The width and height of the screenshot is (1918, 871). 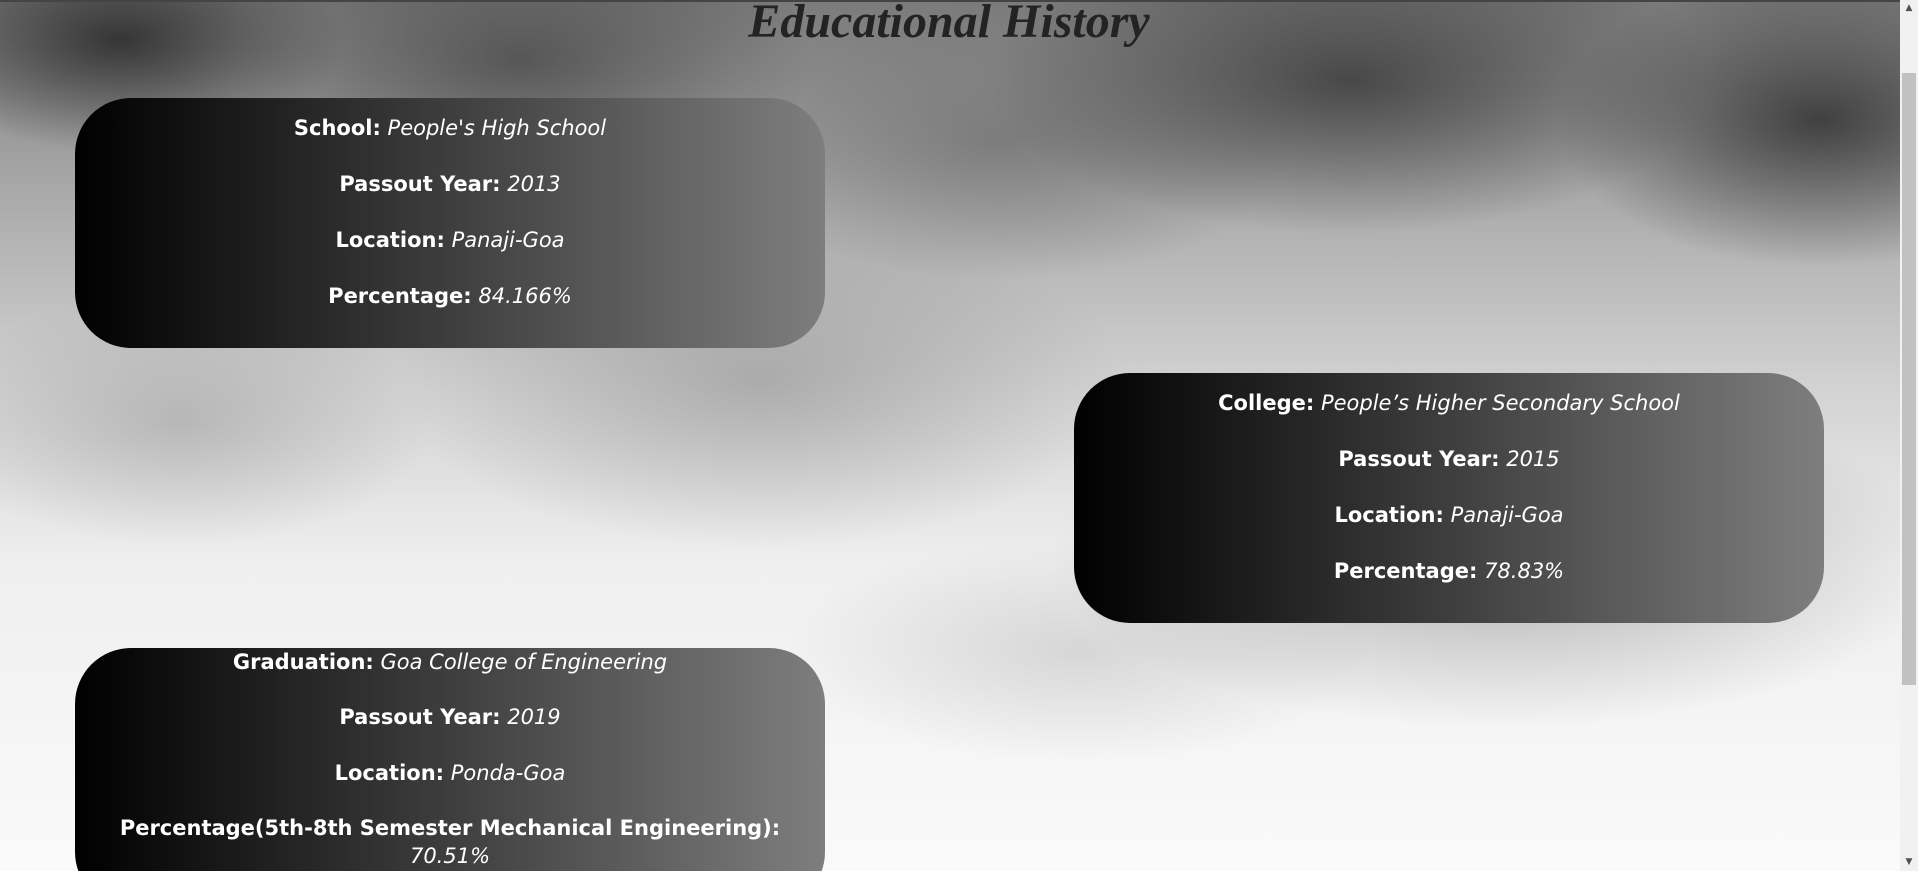 I want to click on college-passout-row: Passout Year: 2015, so click(x=1449, y=459).